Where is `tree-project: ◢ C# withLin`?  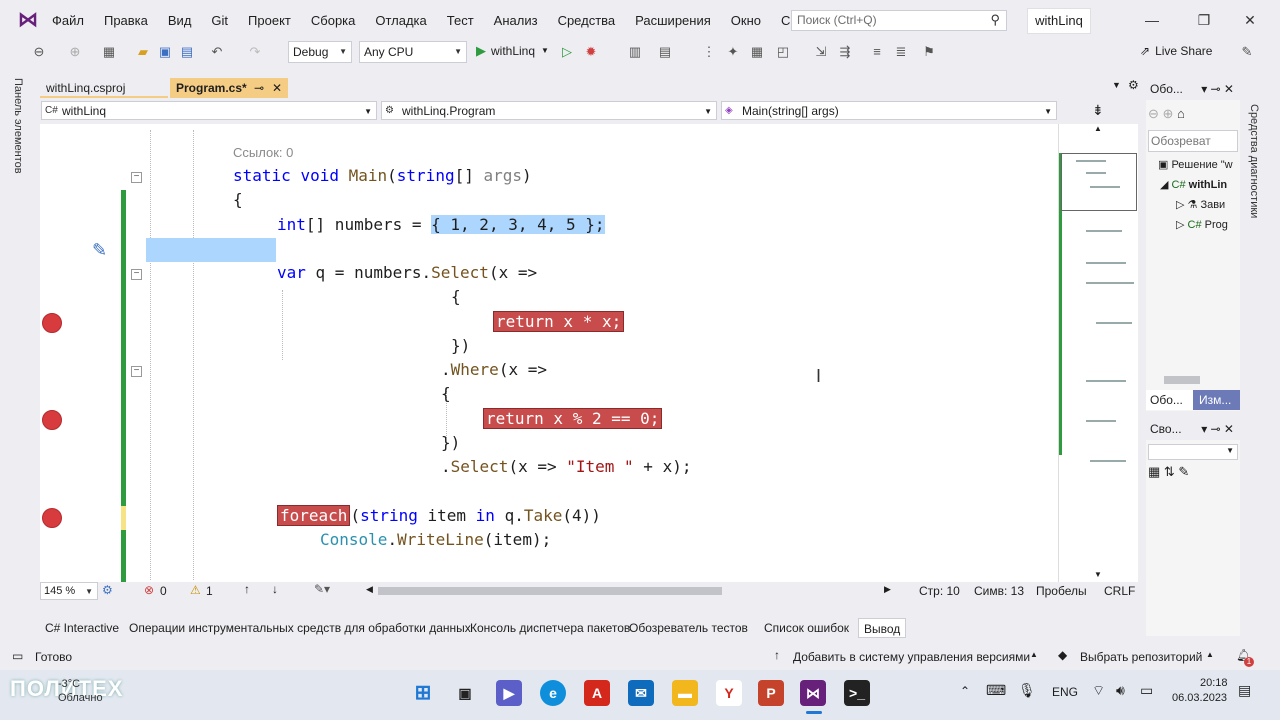
tree-project: ◢ C# withLin is located at coordinates (1200, 184).